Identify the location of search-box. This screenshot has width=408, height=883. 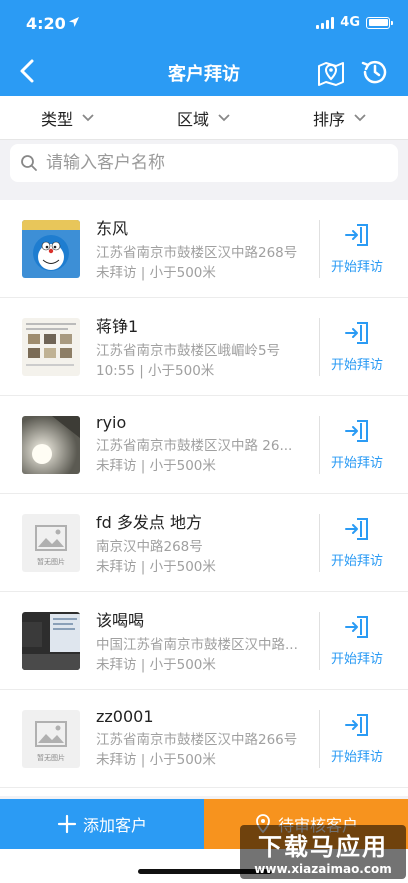
(204, 163).